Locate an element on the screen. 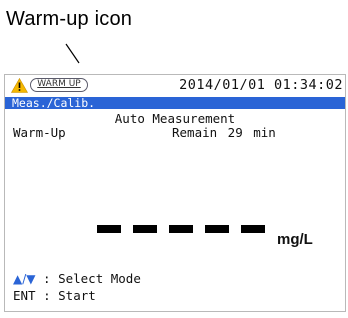  datetime-display: 2014/01/01 01:34:02 is located at coordinates (261, 85).